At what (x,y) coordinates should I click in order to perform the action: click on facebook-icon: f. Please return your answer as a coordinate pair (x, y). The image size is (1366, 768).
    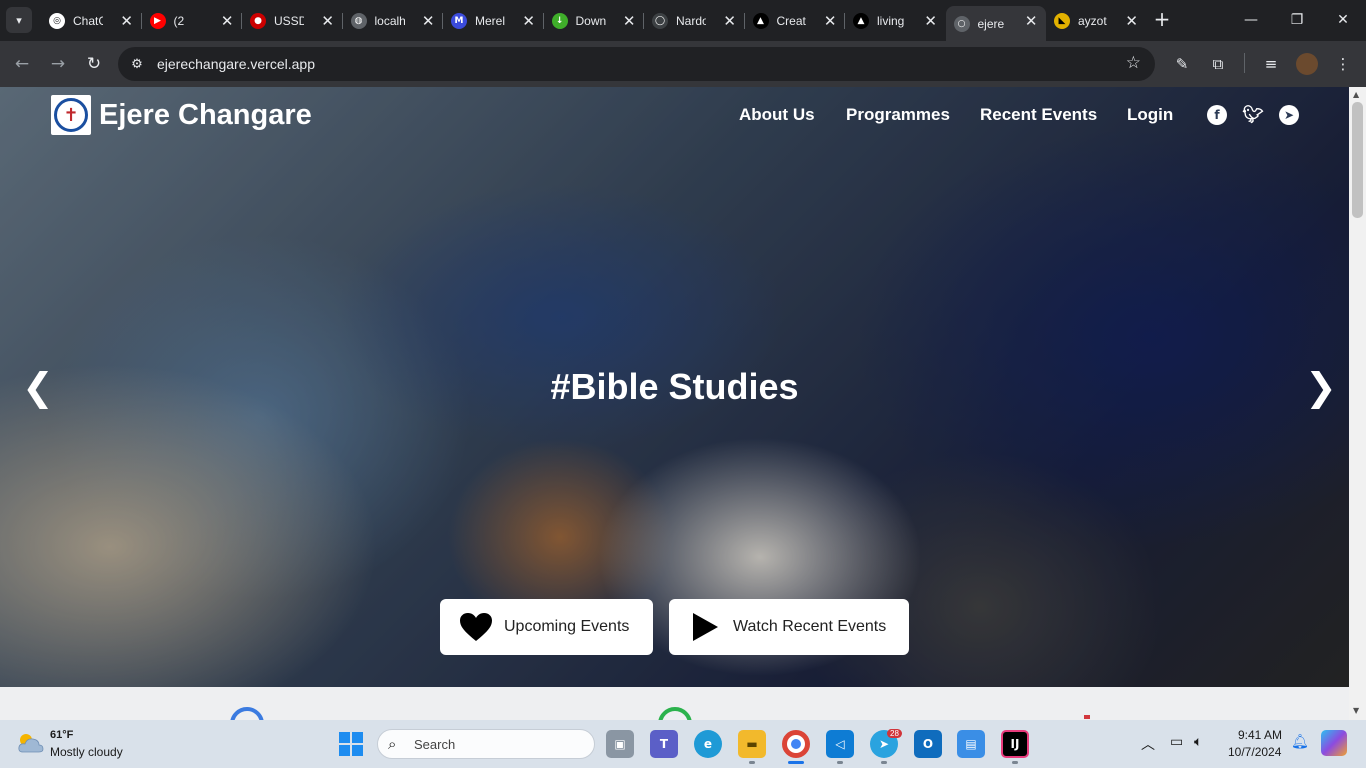
    Looking at the image, I should click on (1217, 115).